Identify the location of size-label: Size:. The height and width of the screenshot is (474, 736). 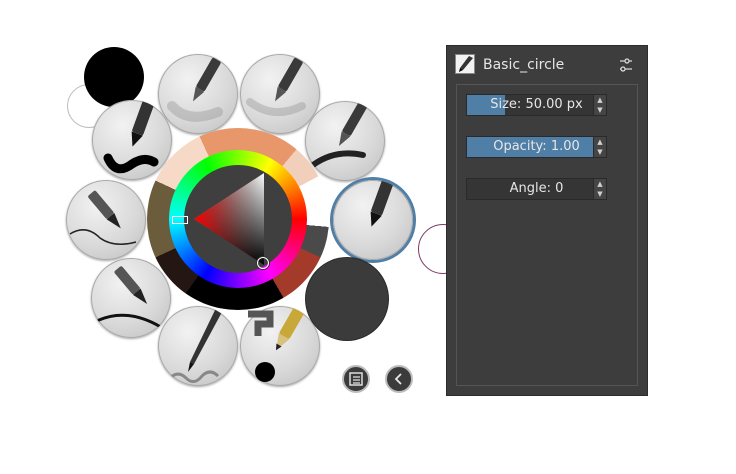
(506, 104).